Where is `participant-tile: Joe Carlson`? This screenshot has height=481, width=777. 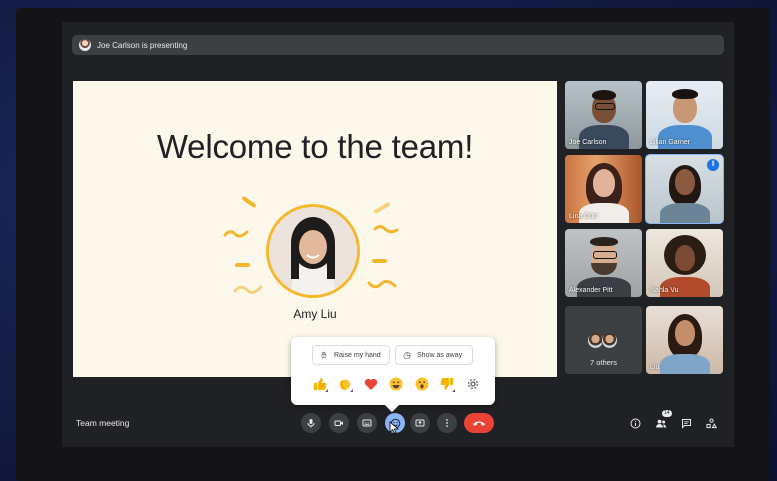
participant-tile: Joe Carlson is located at coordinates (603, 115).